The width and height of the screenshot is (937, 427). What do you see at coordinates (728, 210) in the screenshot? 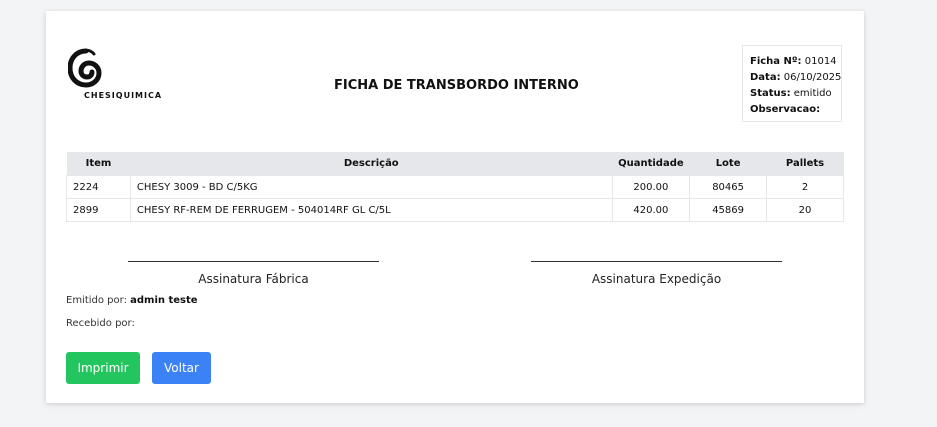
I see `cell-lote: 45869` at bounding box center [728, 210].